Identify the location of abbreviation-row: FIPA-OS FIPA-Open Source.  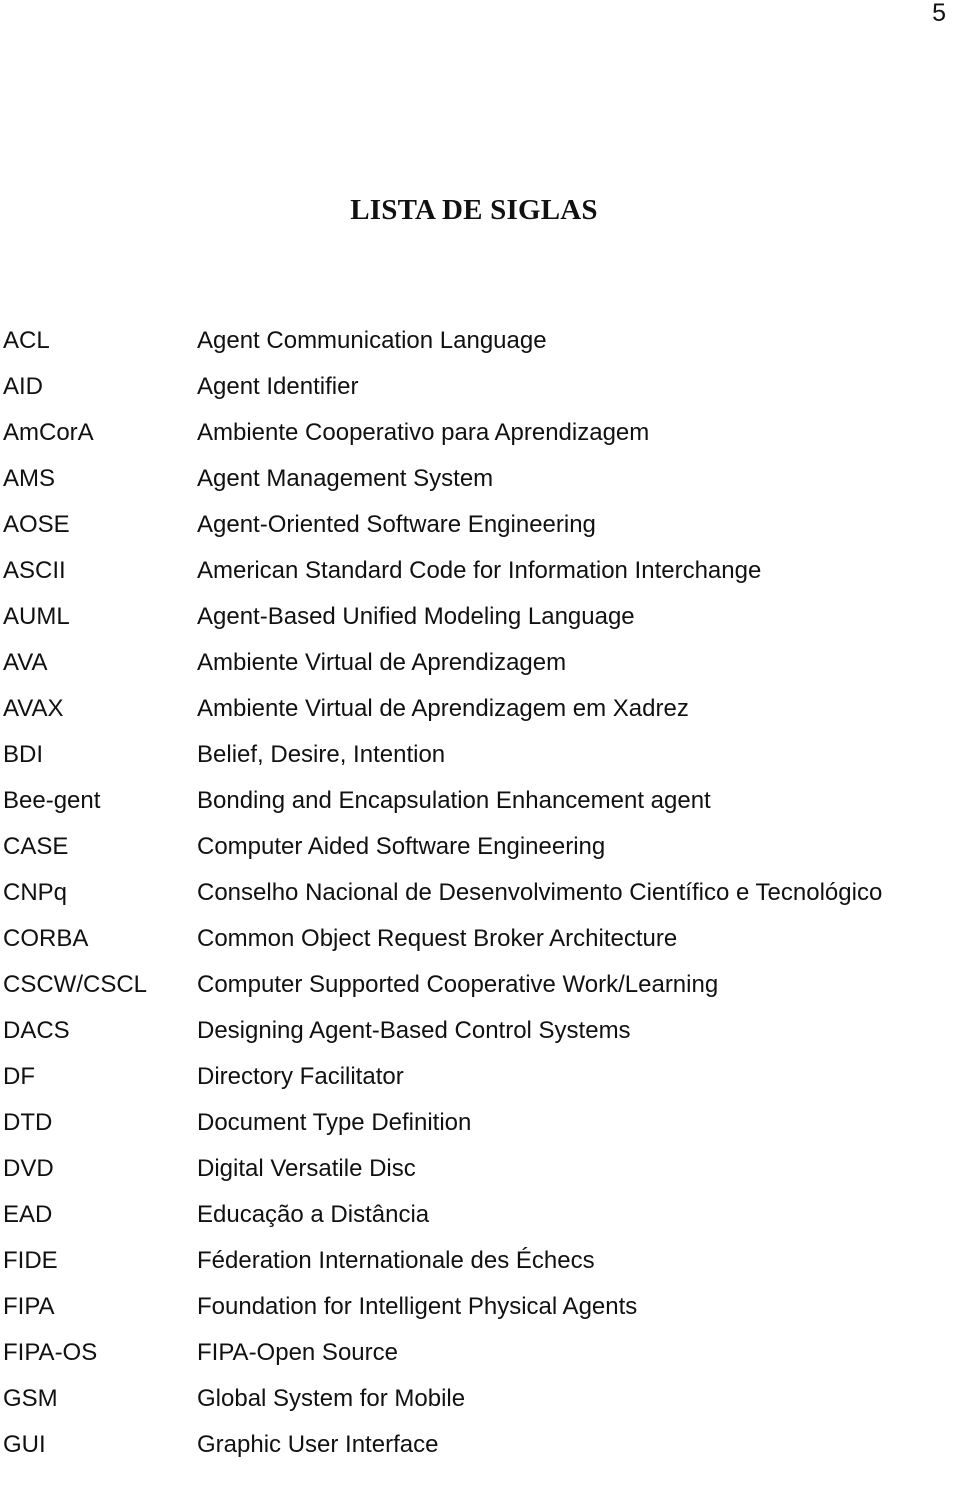
(480, 1353).